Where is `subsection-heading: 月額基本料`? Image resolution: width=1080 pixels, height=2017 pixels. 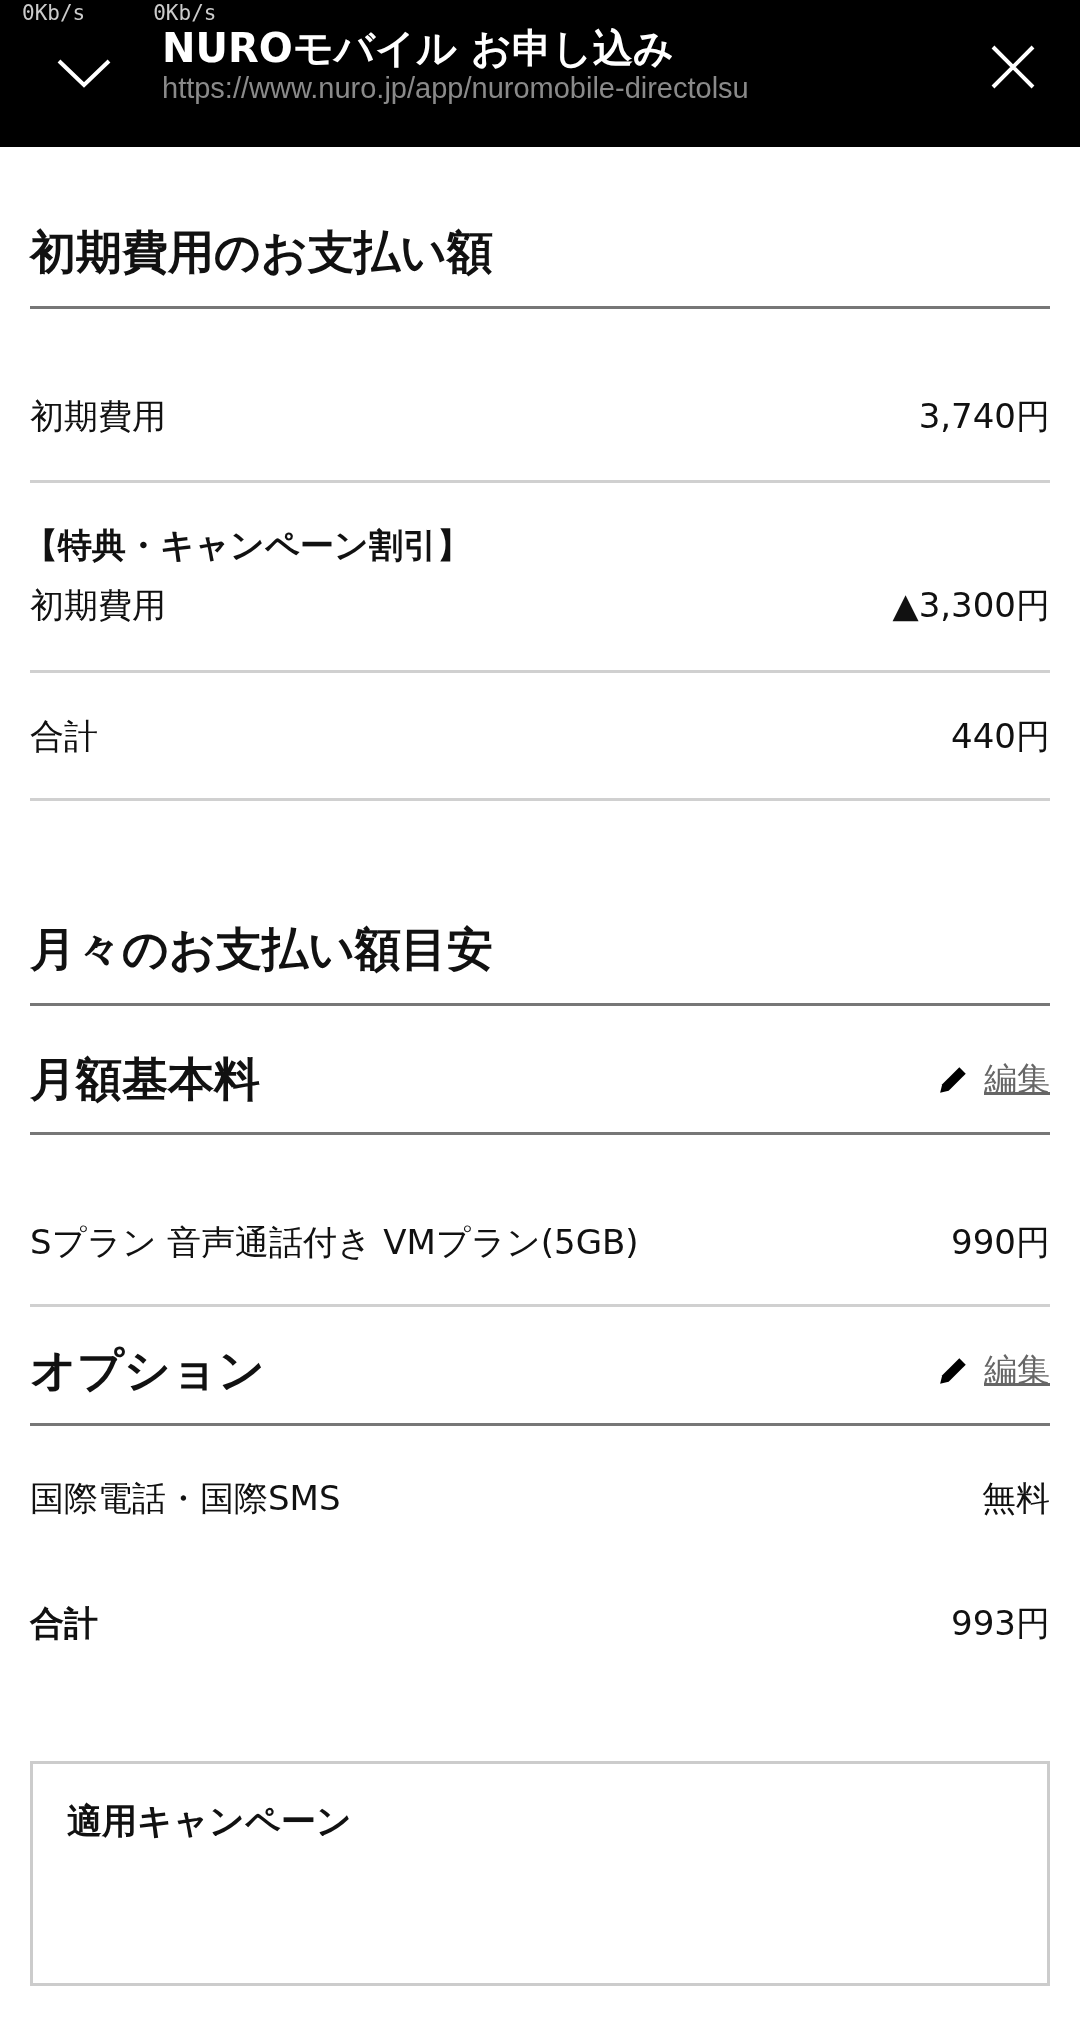
subsection-heading: 月額基本料 is located at coordinates (145, 1079).